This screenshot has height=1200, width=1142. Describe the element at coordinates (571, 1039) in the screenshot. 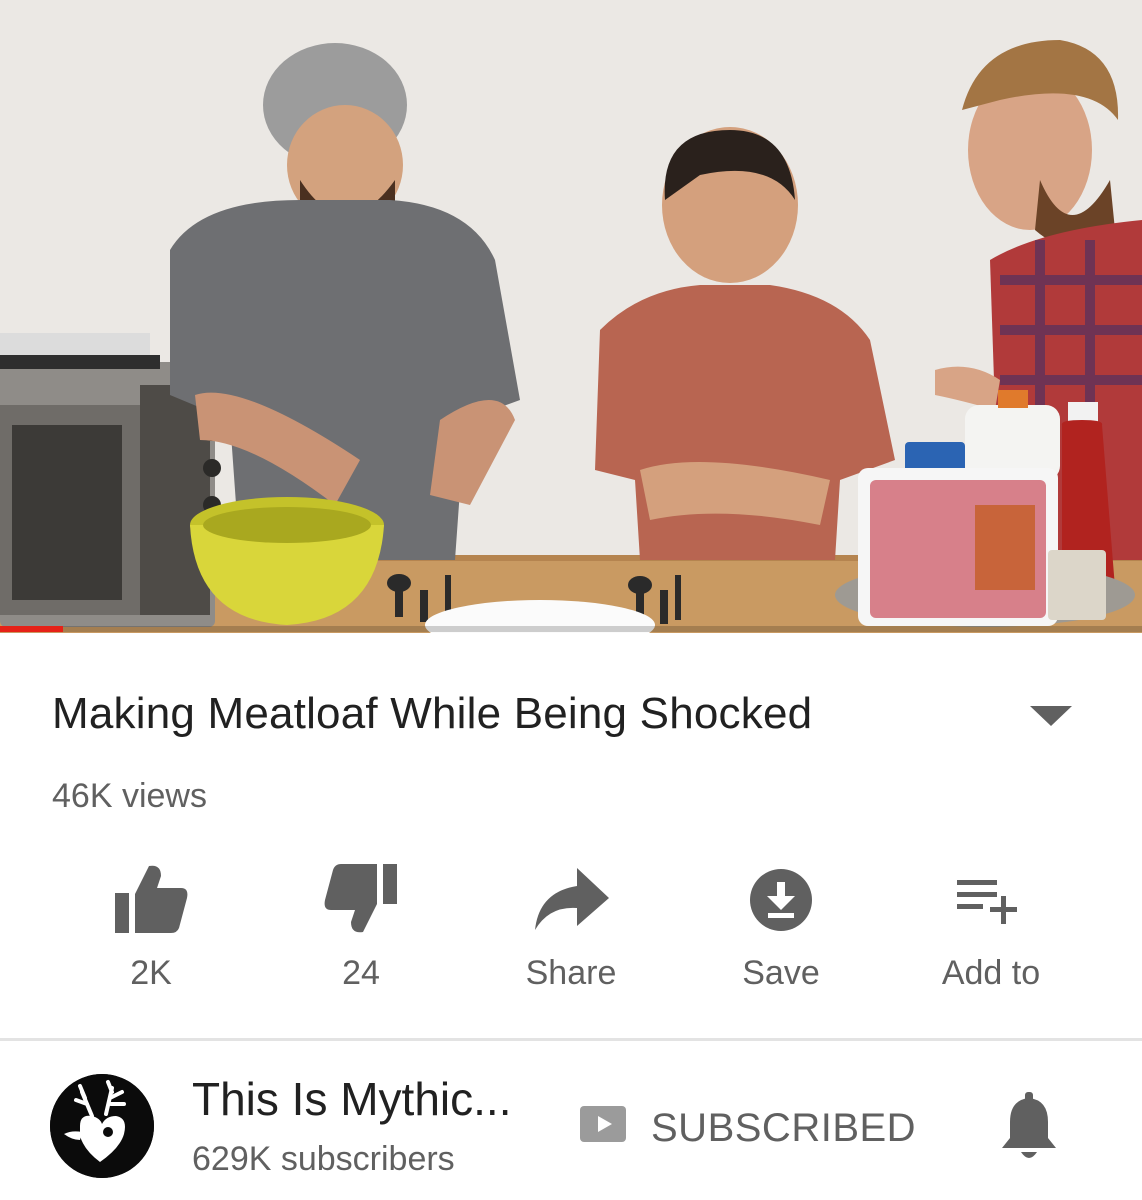

I see `section-divider` at that location.